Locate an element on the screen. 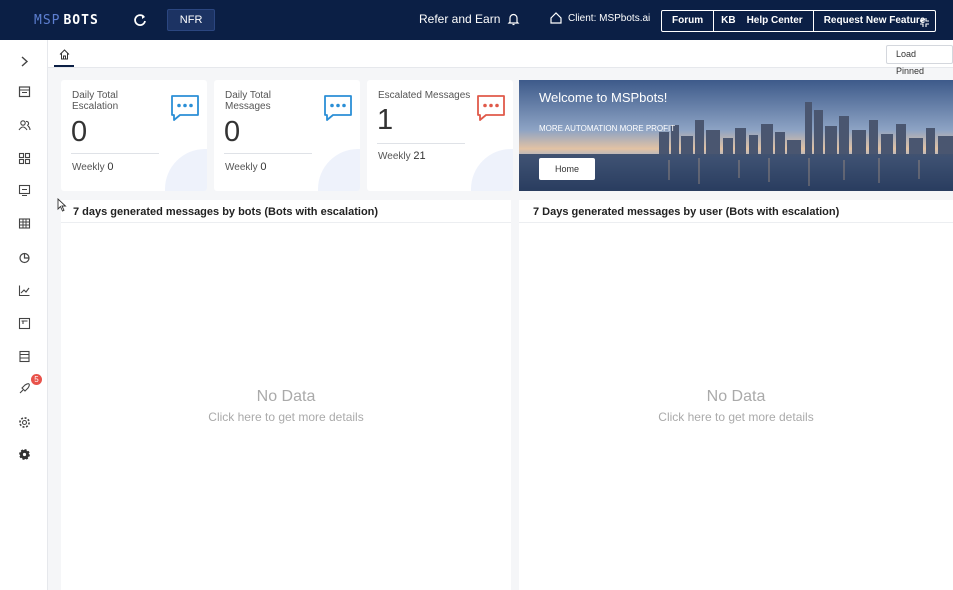  home-icon is located at coordinates (64, 53).